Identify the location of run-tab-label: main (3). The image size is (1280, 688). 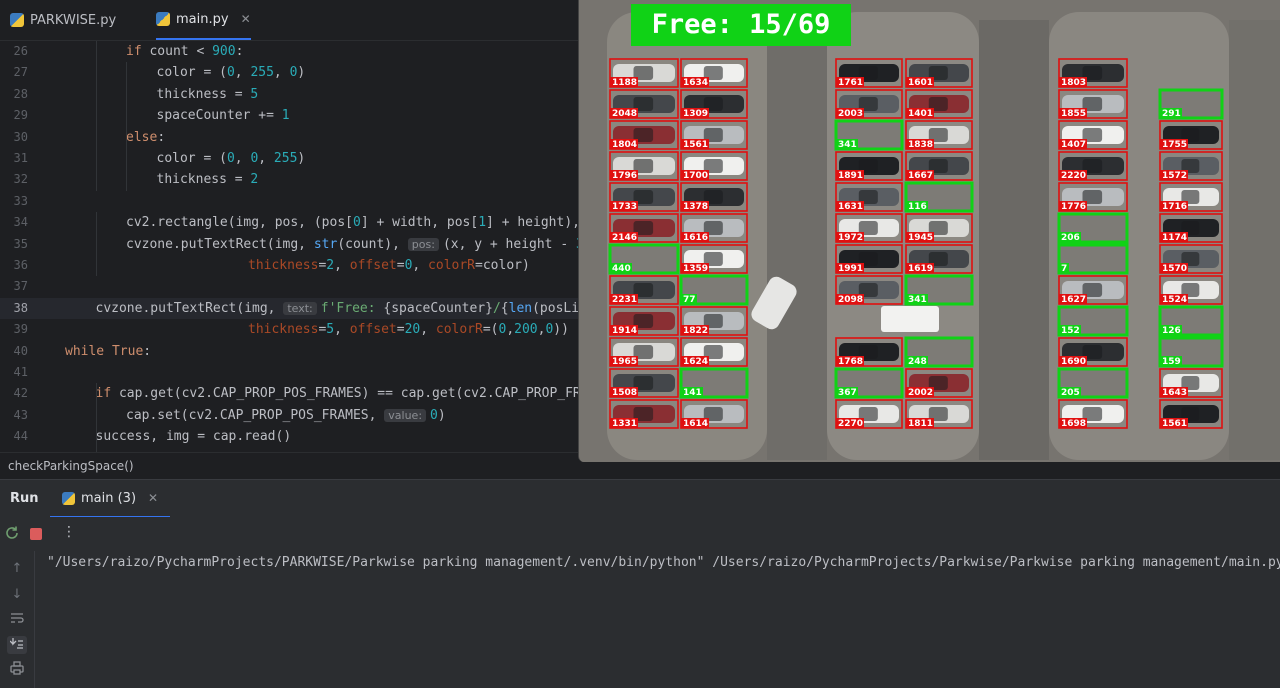
(109, 498).